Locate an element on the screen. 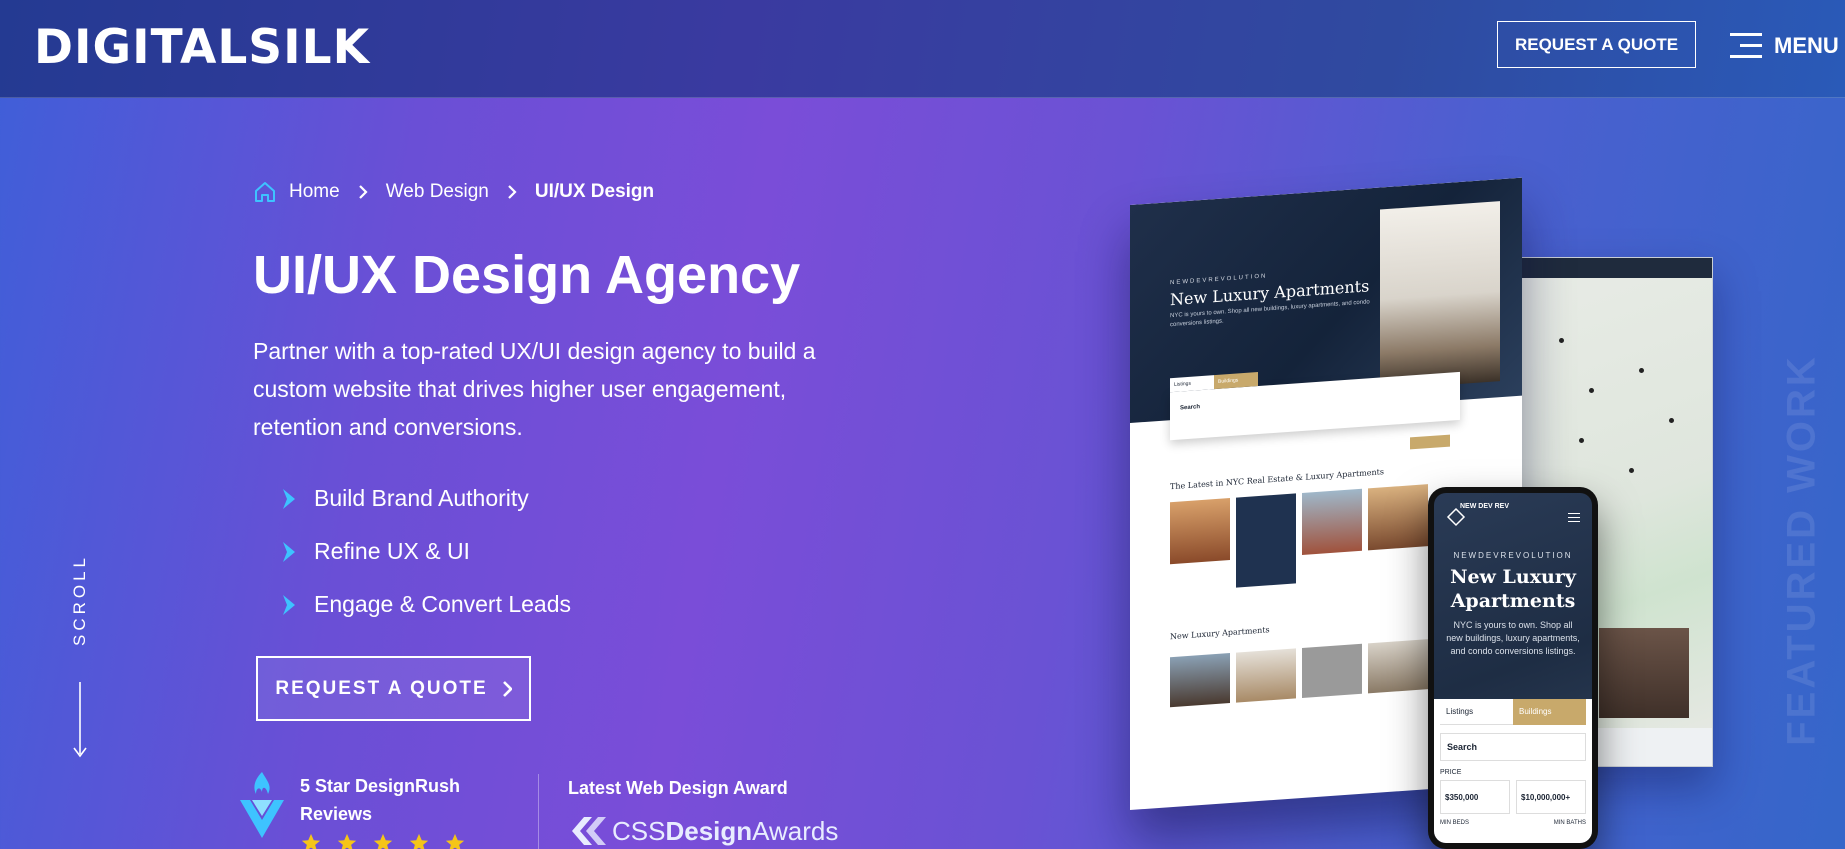 This screenshot has width=1845, height=849. phone-logo-text: NEW DEV REV is located at coordinates (1485, 506).